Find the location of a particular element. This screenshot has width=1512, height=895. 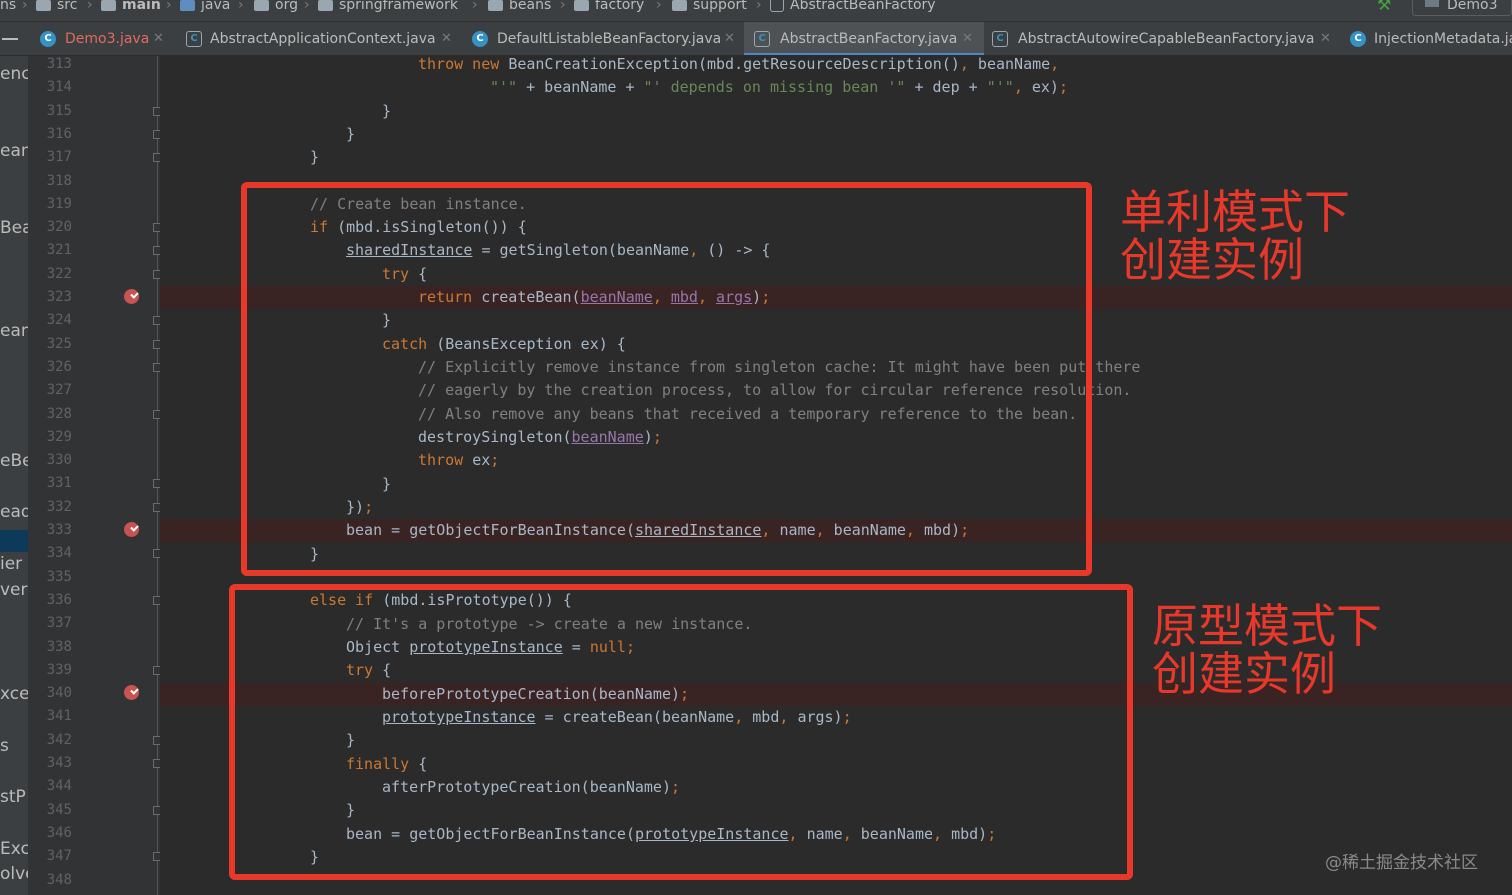

line-number: 314 is located at coordinates (59, 87).